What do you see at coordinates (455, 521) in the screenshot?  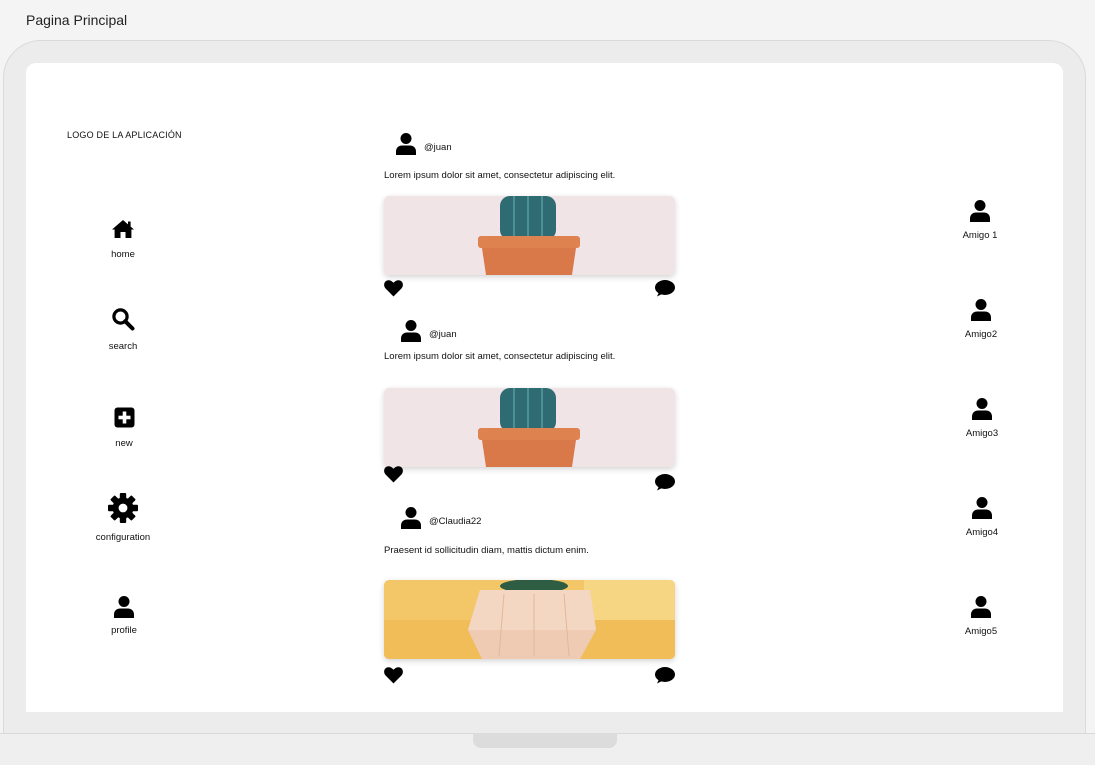 I see `post-username: @Claudia22` at bounding box center [455, 521].